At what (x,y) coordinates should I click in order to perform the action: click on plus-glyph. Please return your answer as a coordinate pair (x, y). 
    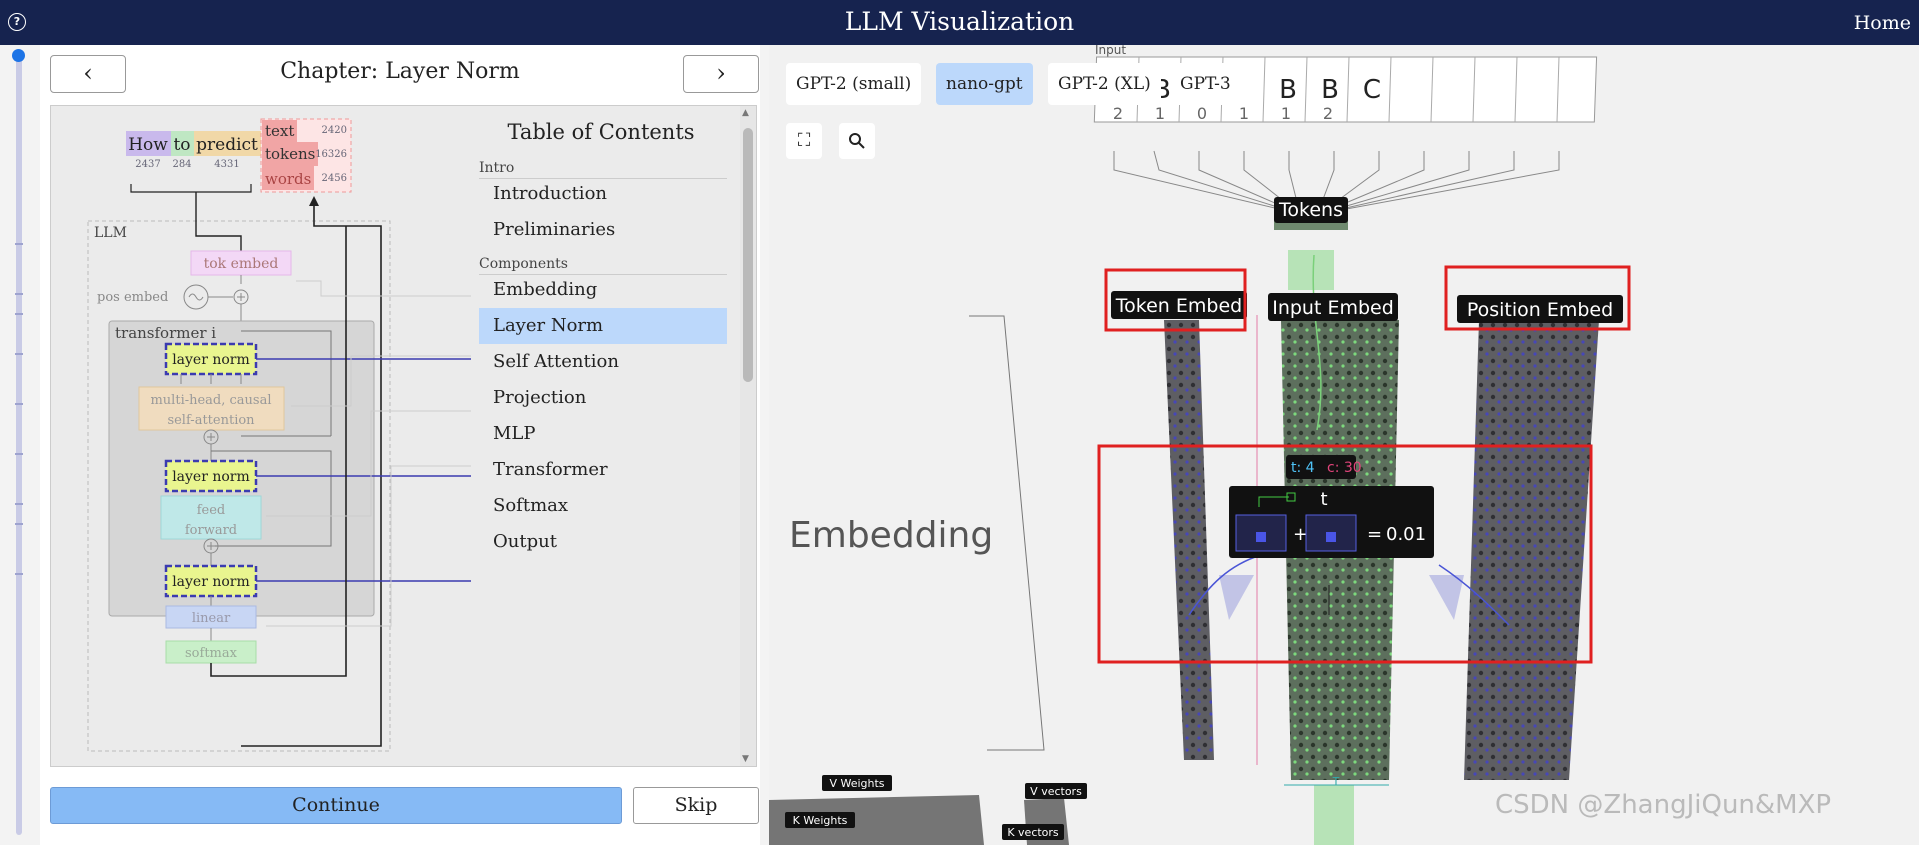
    Looking at the image, I should click on (241, 297).